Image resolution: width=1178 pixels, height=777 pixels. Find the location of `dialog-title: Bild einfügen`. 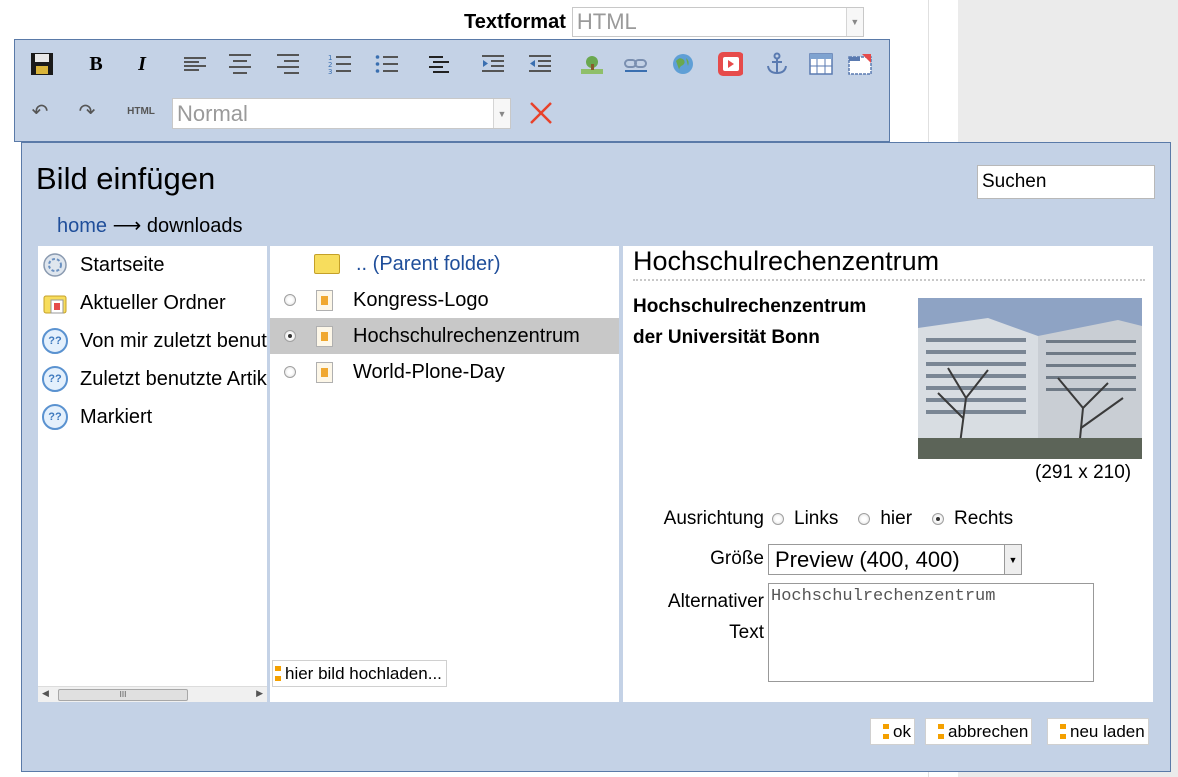

dialog-title: Bild einfügen is located at coordinates (126, 178).